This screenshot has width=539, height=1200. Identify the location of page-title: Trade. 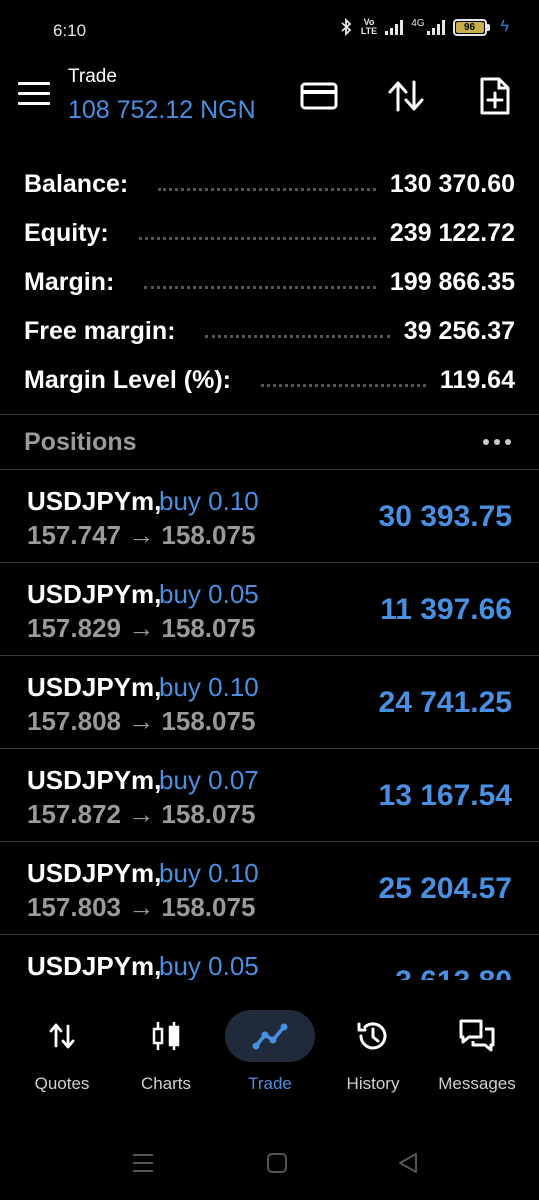
(92, 76).